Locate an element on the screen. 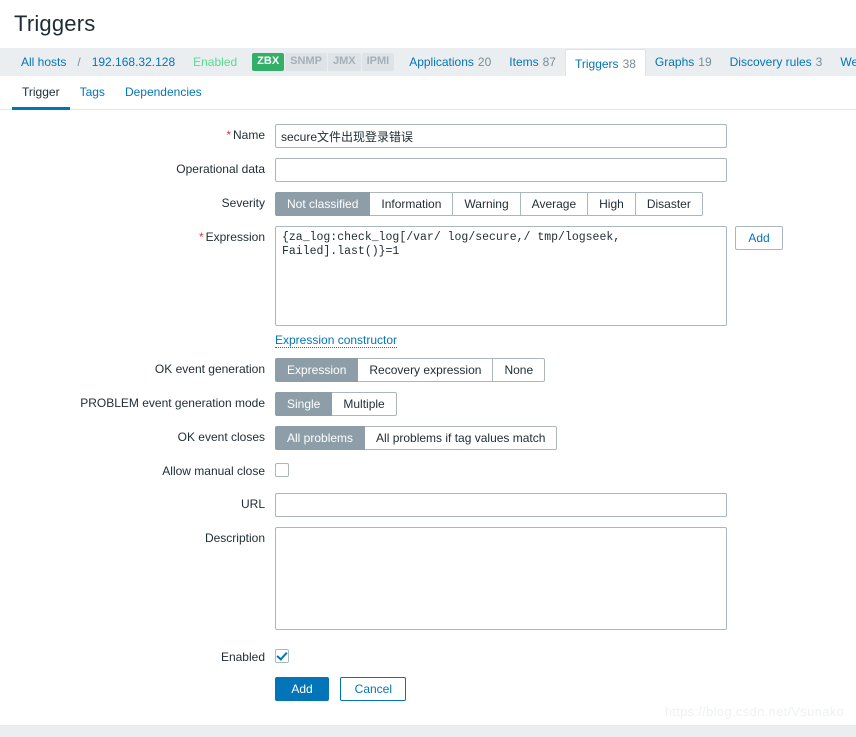 This screenshot has width=856, height=737. label-operational-data: Operational data is located at coordinates (220, 169).